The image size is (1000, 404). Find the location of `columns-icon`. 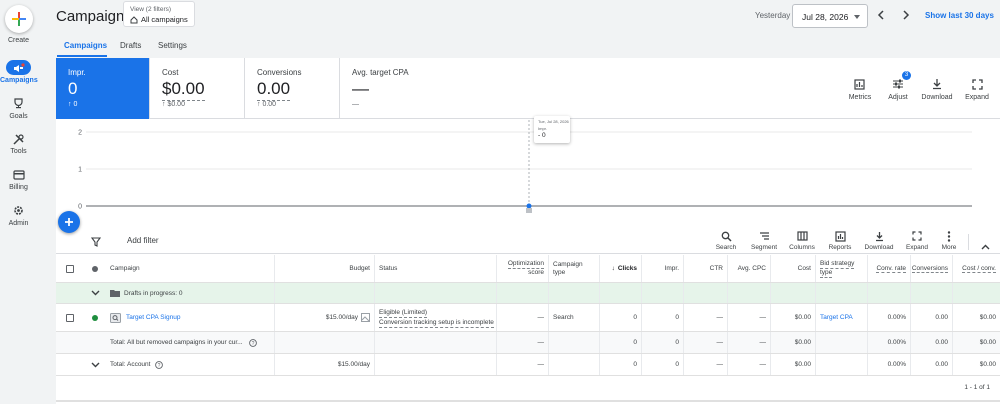

columns-icon is located at coordinates (802, 236).